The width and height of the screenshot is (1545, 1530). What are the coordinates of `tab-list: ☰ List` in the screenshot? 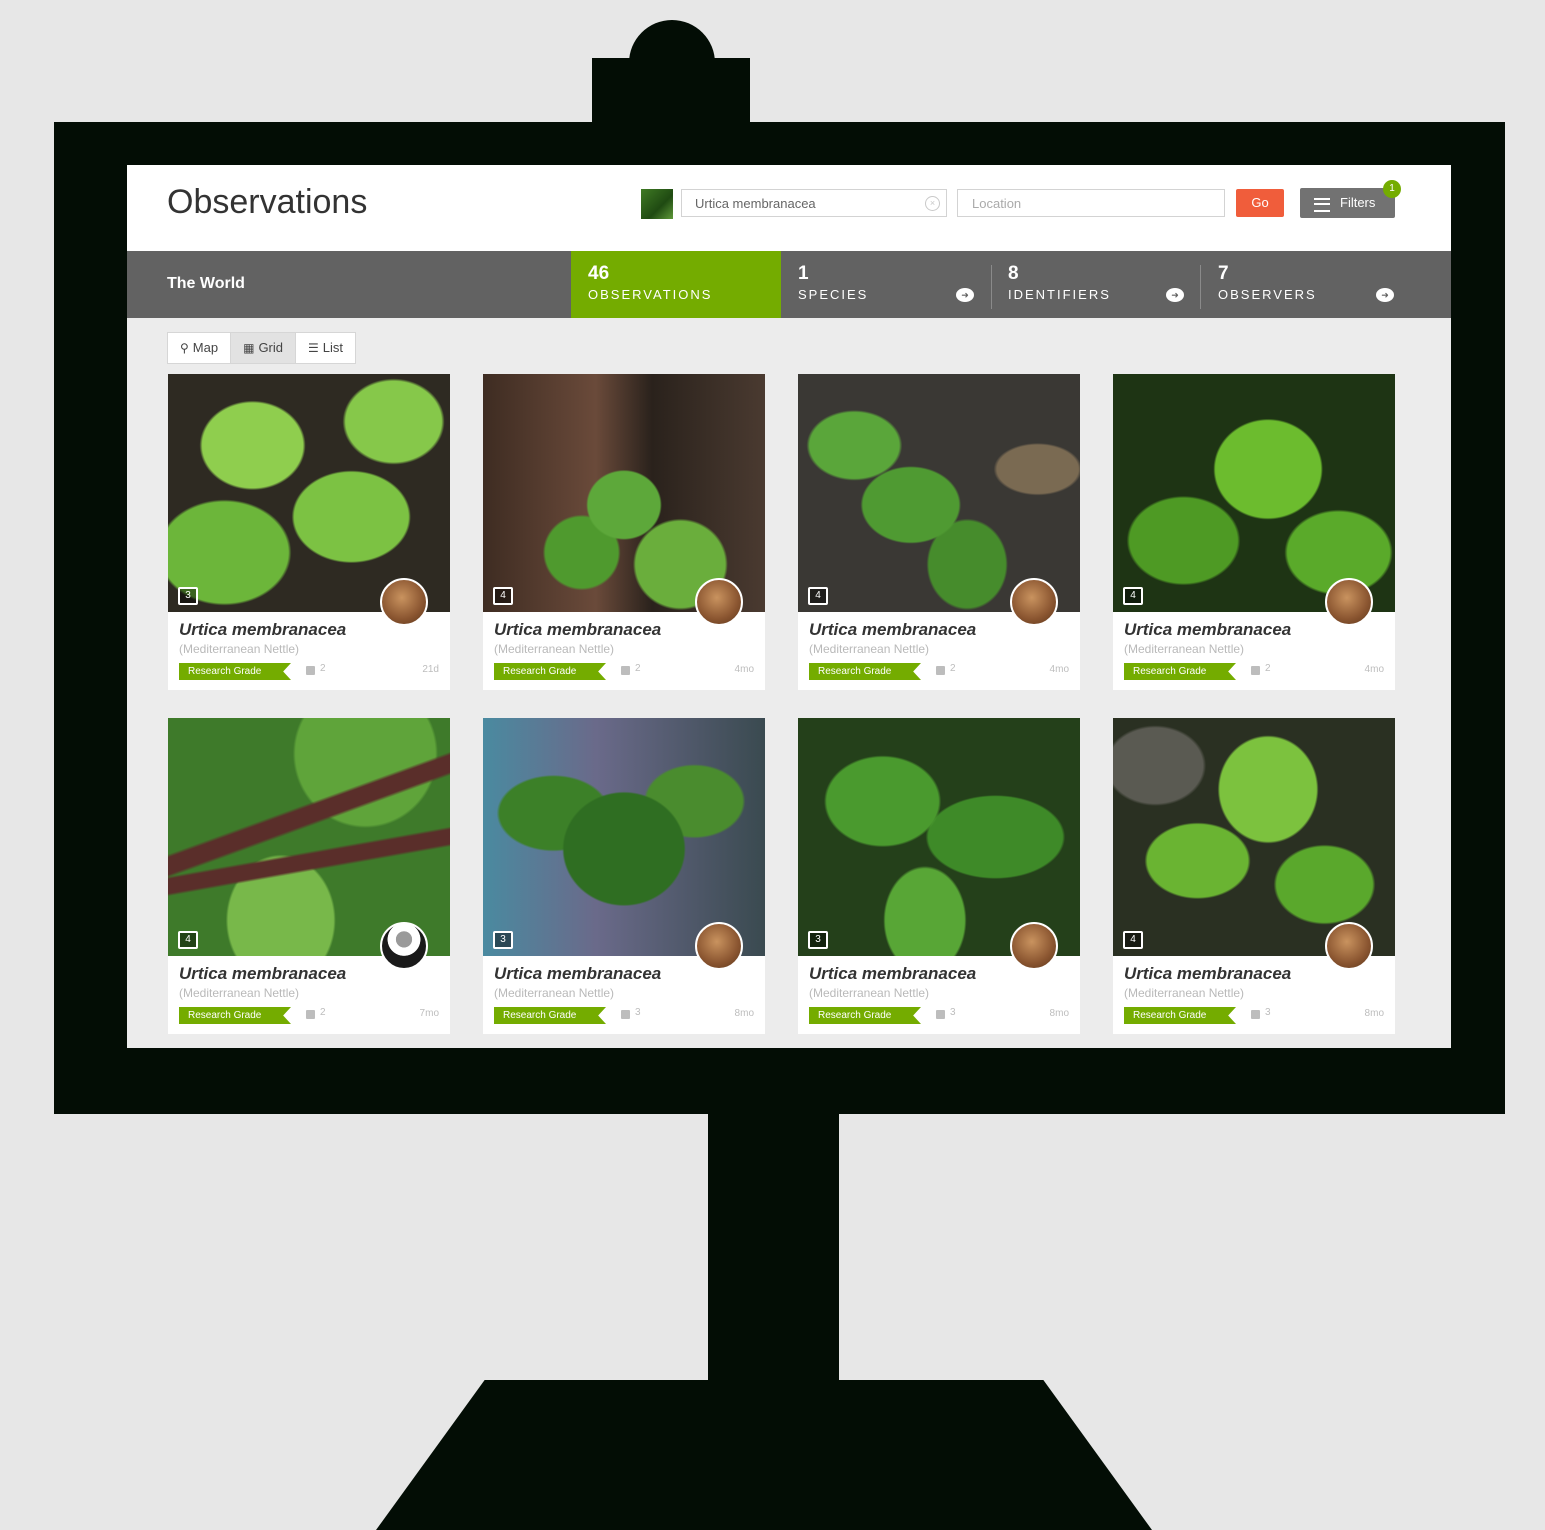 It's located at (325, 348).